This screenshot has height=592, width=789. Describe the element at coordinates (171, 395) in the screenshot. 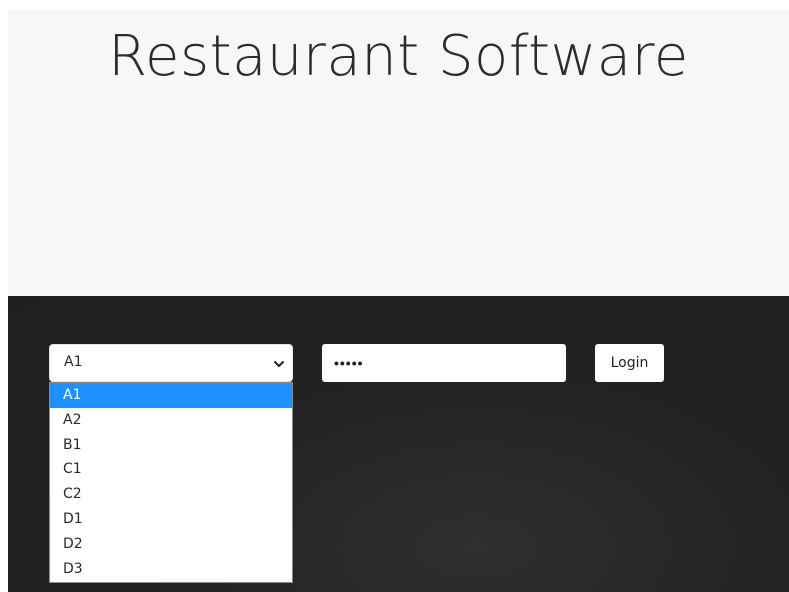

I see `dropdown-option-a1: A1` at that location.